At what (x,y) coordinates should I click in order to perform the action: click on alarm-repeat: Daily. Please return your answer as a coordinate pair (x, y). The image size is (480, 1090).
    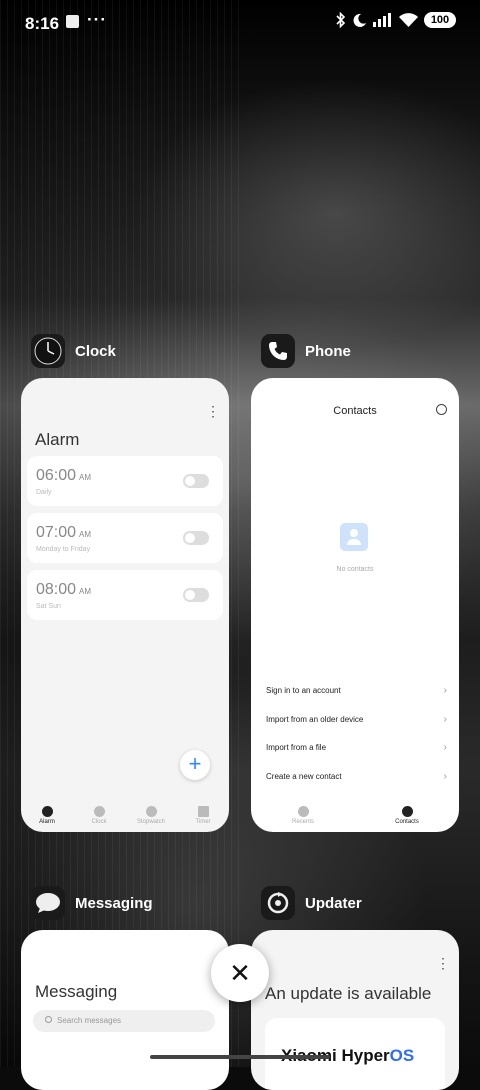
    Looking at the image, I should click on (44, 492).